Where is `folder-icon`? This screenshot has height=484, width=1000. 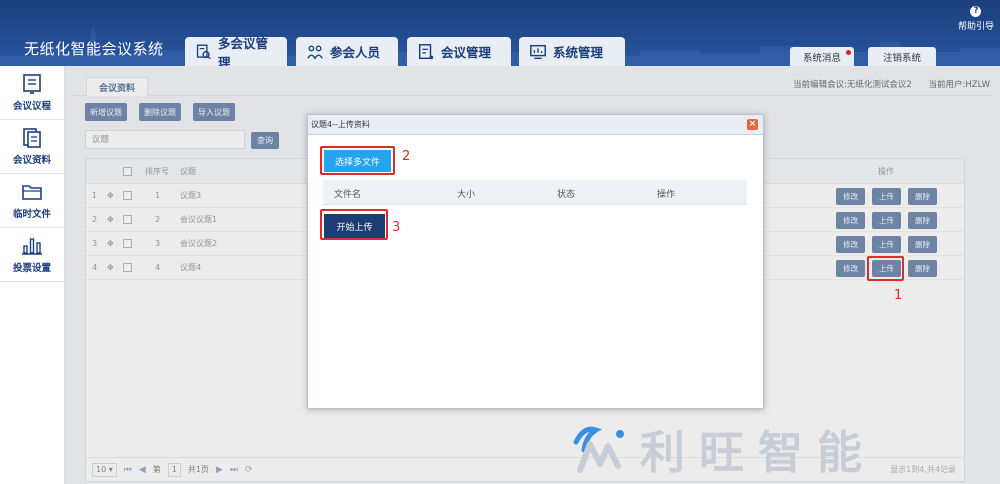 folder-icon is located at coordinates (32, 192).